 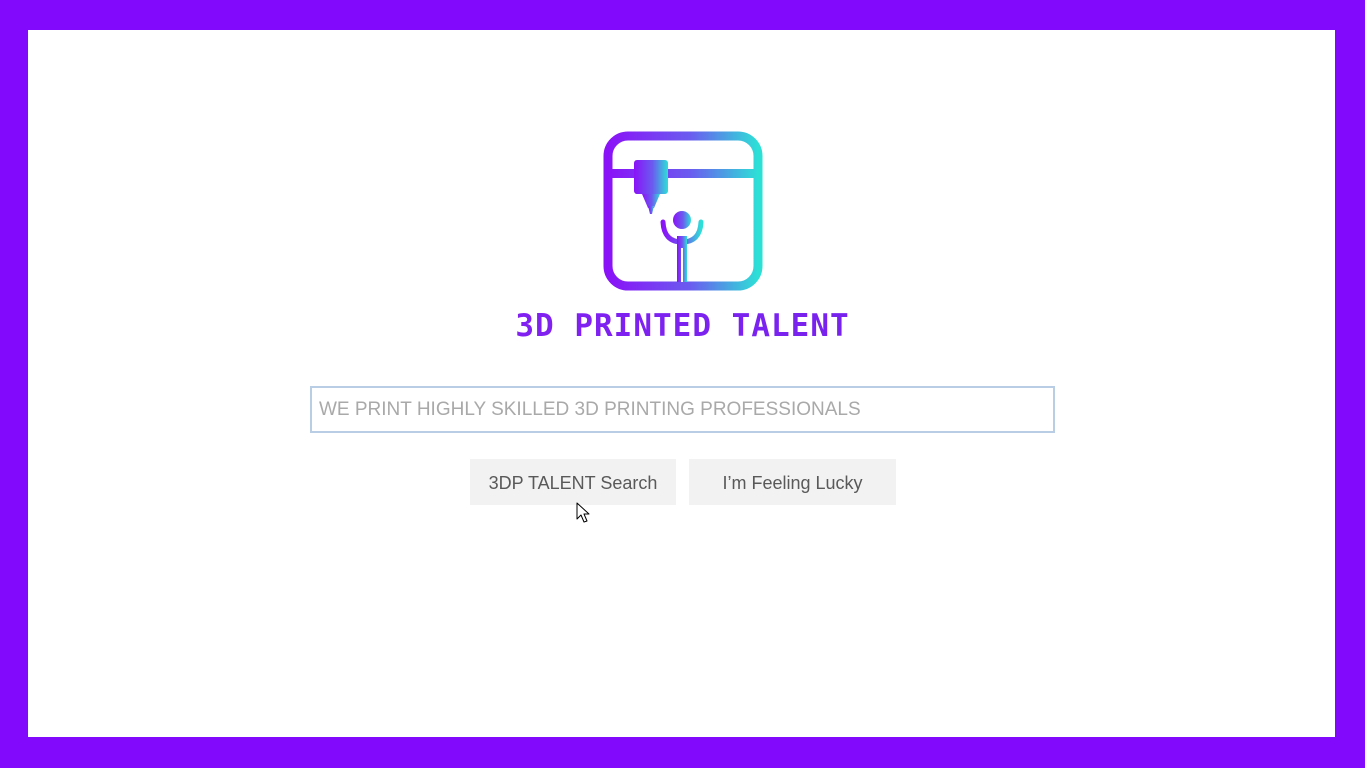 What do you see at coordinates (792, 482) in the screenshot?
I see `feeling-lucky-button: I’m Feeling Lucky` at bounding box center [792, 482].